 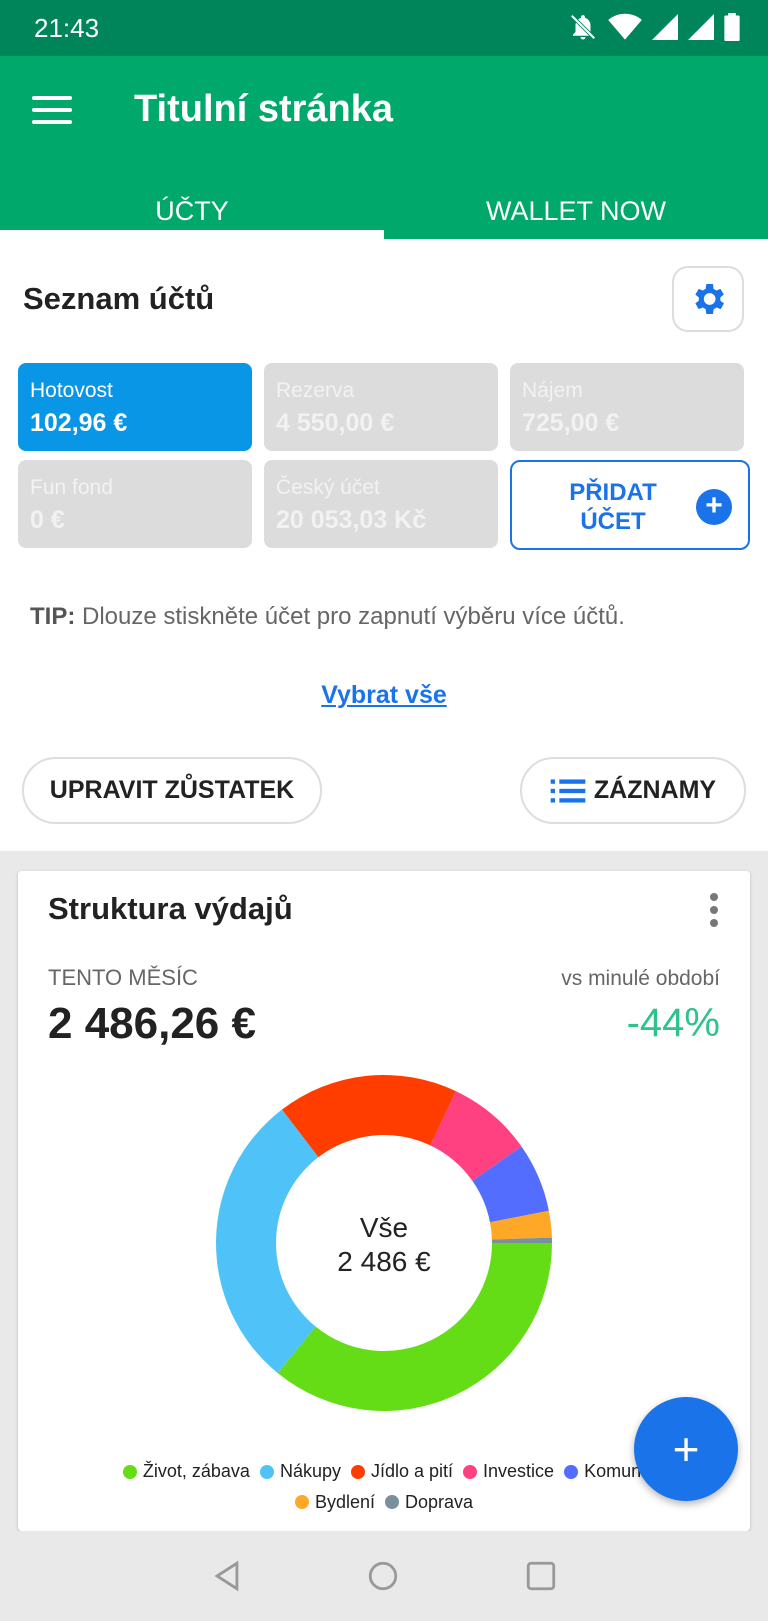 I want to click on more-options-icon, so click(x=715, y=912).